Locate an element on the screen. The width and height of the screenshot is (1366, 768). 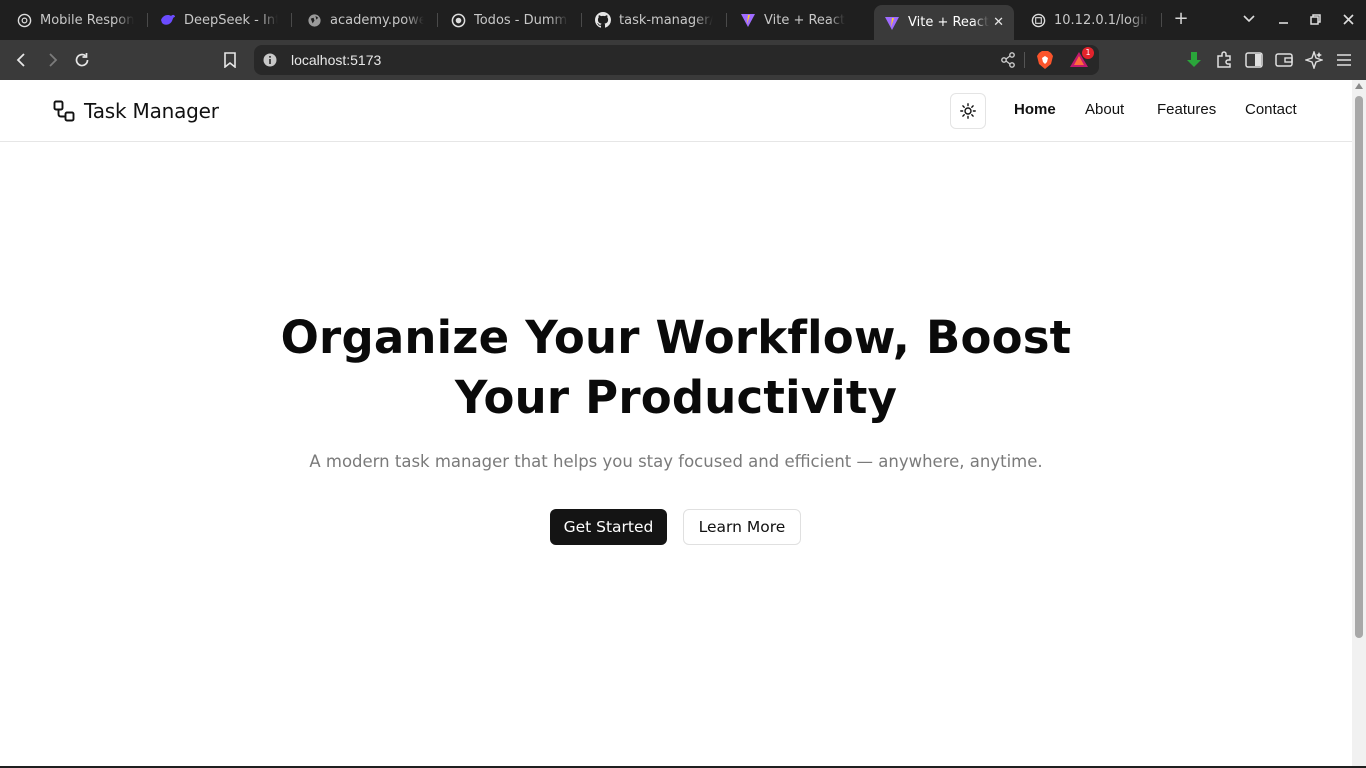
page-scrollbar is located at coordinates (1359, 423).